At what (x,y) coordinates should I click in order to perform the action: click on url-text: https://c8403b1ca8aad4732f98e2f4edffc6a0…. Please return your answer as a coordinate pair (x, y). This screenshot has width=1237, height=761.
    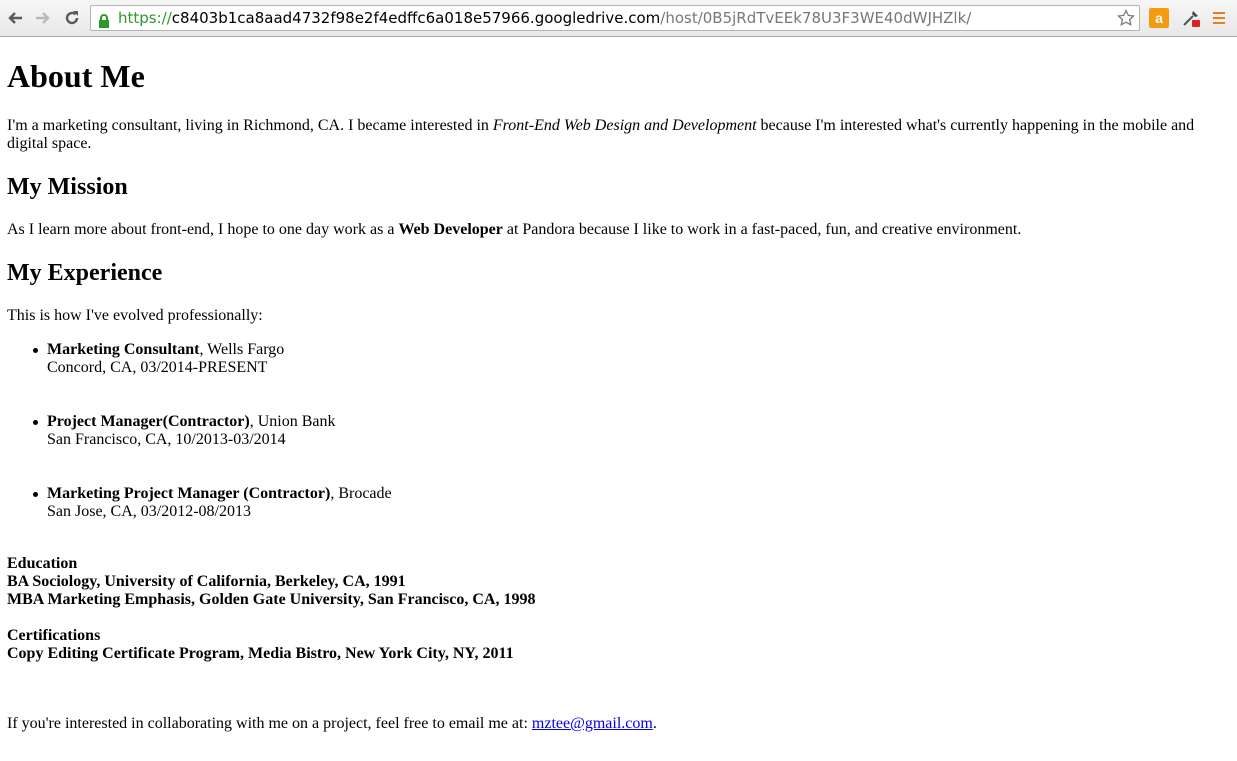
    Looking at the image, I should click on (544, 18).